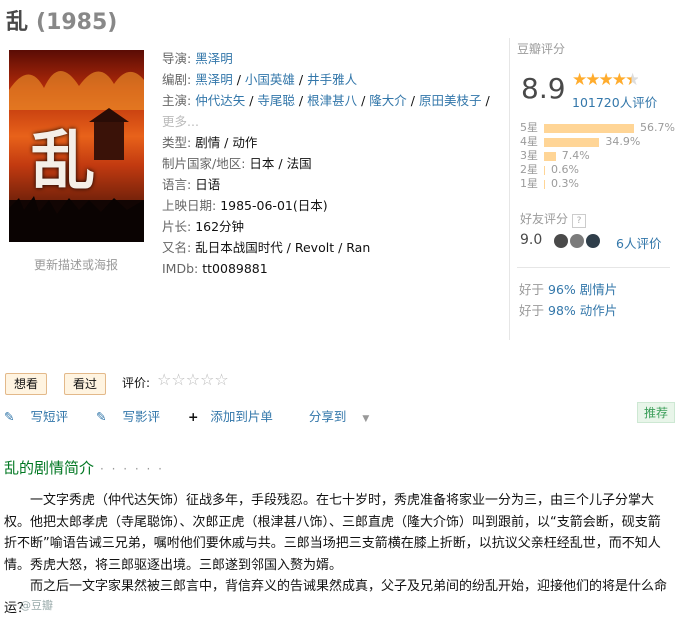 This screenshot has width=675, height=619. Describe the element at coordinates (334, 226) in the screenshot. I see `runtime-row: 片长: 162分钟` at that location.